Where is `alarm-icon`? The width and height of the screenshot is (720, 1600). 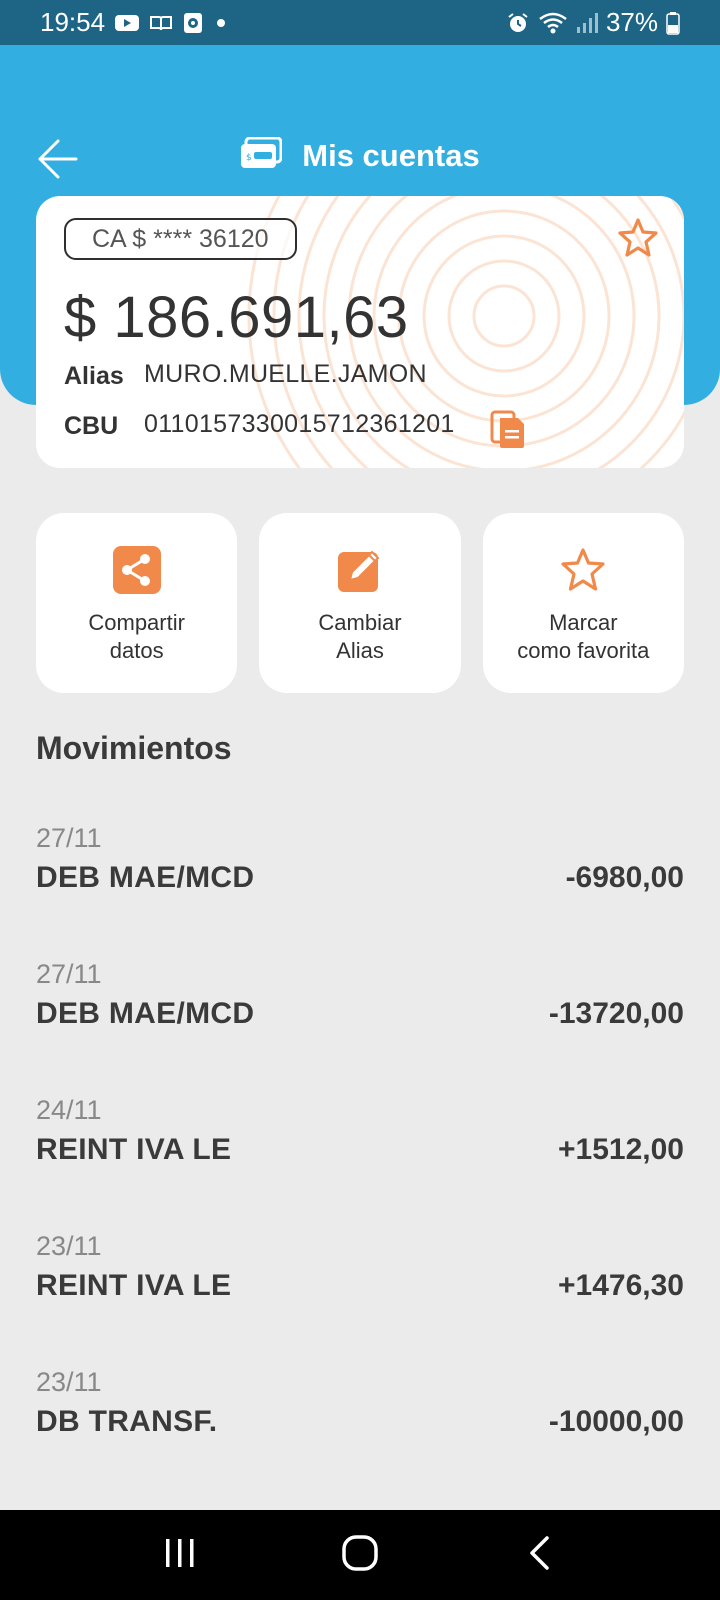 alarm-icon is located at coordinates (518, 23).